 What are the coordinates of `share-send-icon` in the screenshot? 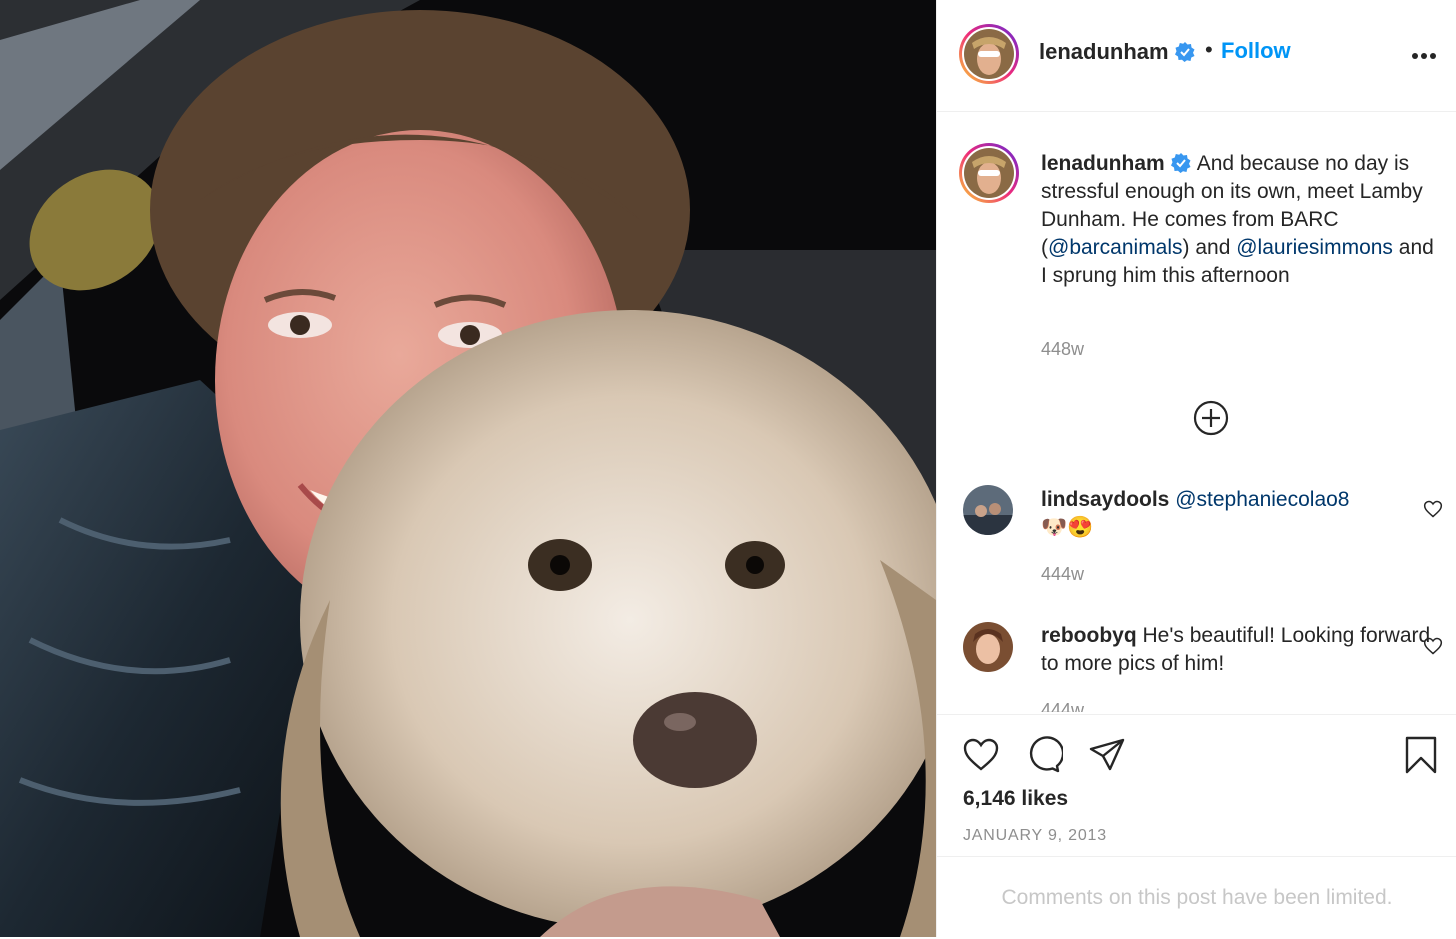 It's located at (1107, 755).